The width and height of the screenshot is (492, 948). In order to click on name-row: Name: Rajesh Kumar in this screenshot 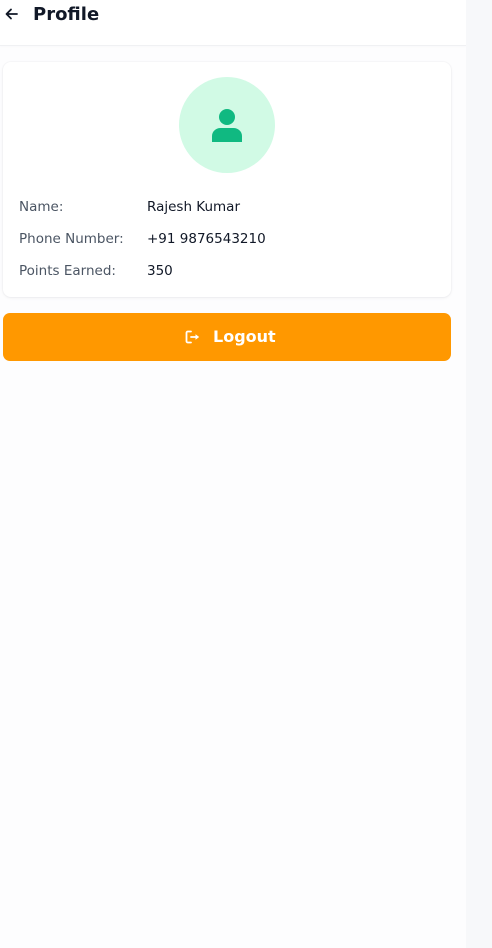, I will do `click(229, 207)`.